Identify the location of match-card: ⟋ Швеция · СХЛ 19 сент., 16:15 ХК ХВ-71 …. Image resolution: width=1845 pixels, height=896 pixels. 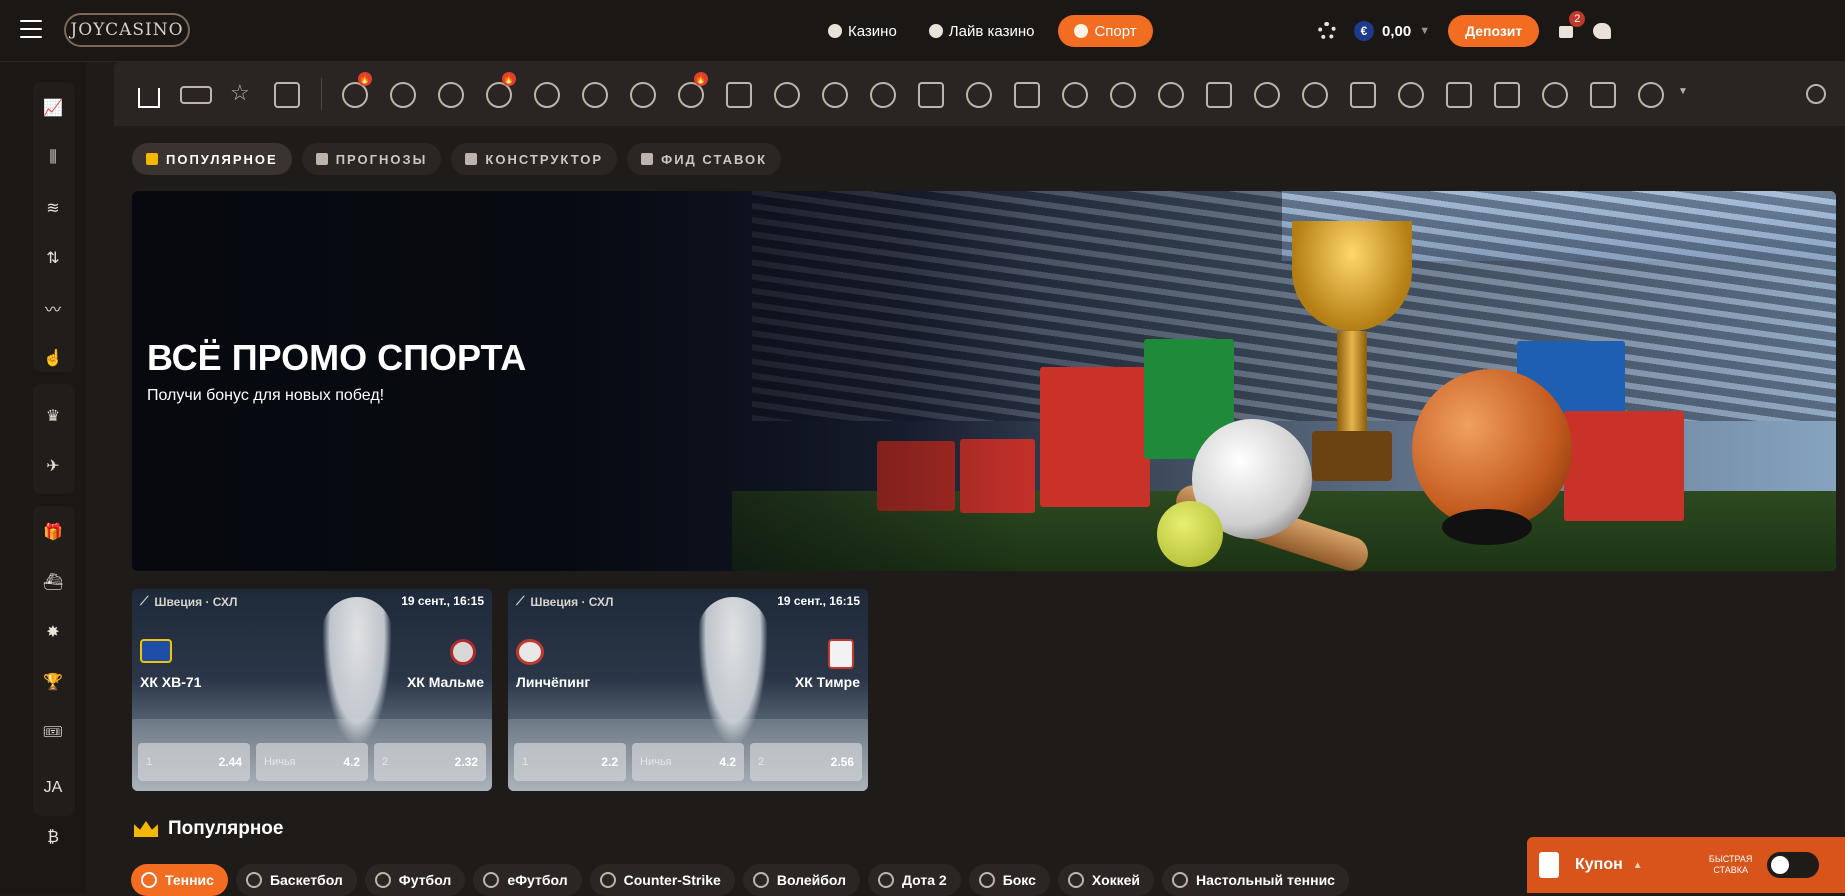
(312, 690).